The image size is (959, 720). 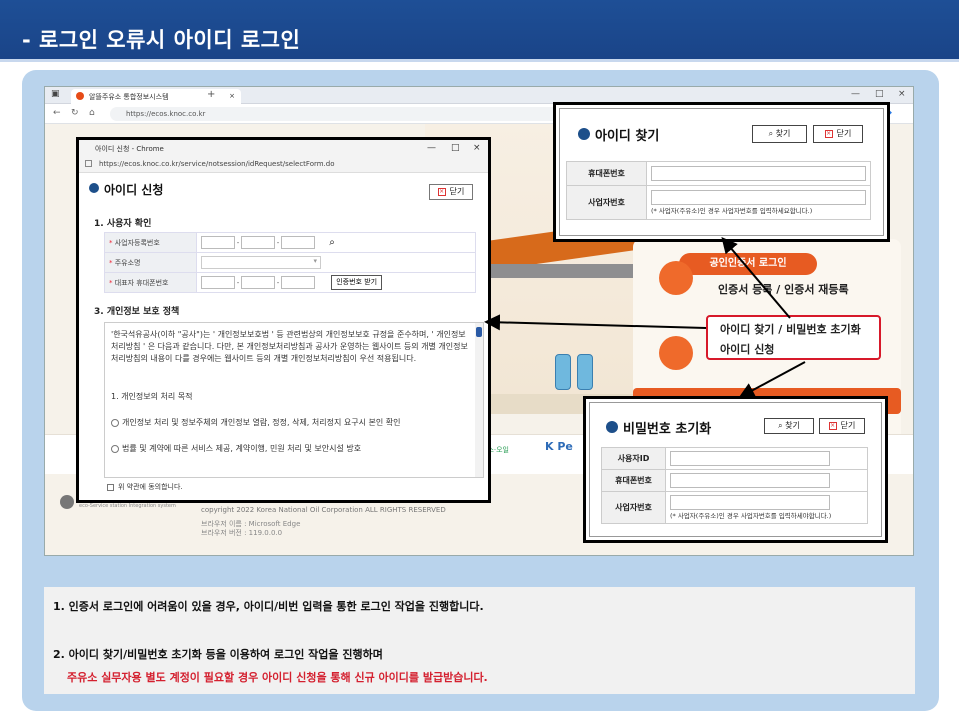 What do you see at coordinates (251, 524) in the screenshot?
I see `browser-name: 브라우저 이름 : Microsoft Edge` at bounding box center [251, 524].